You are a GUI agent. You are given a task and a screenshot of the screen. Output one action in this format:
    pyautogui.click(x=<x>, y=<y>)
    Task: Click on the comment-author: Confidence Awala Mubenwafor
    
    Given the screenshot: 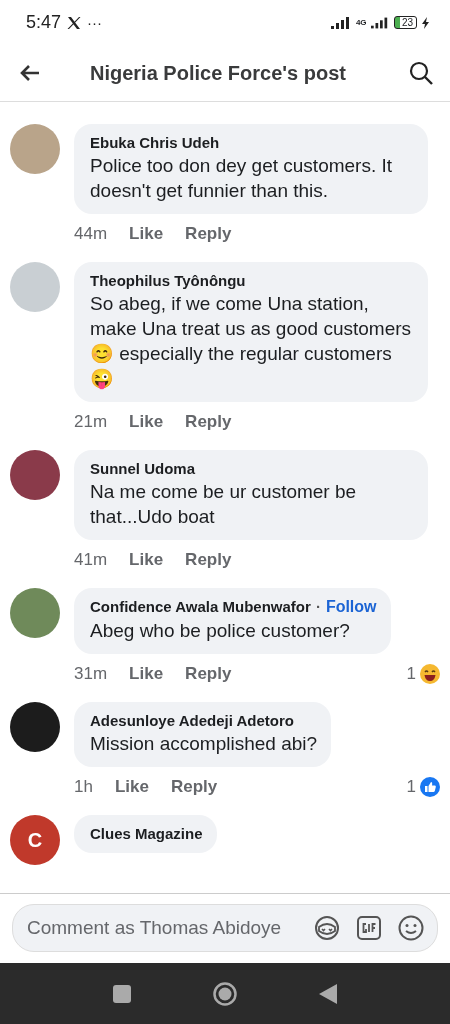 What is the action you would take?
    pyautogui.click(x=200, y=606)
    